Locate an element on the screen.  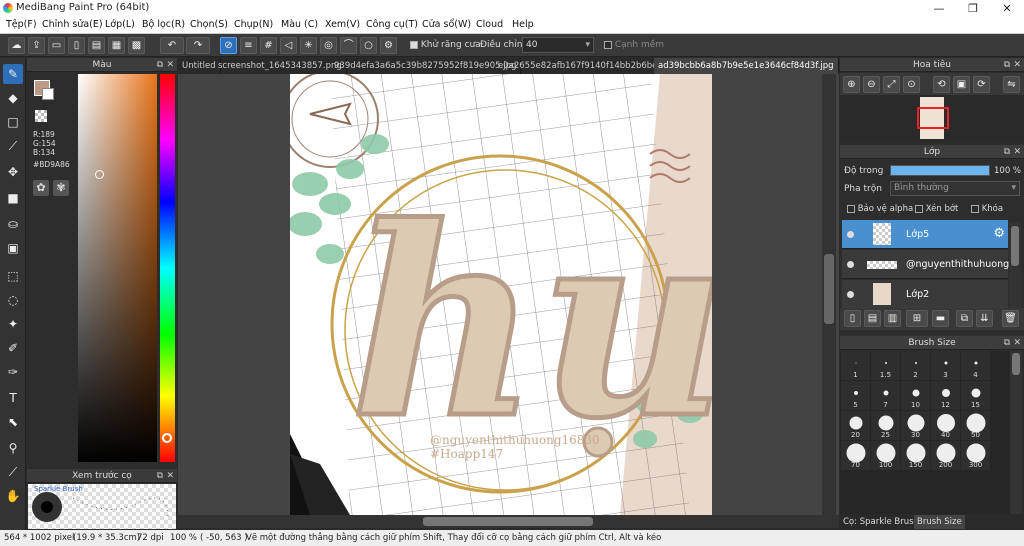
menu-help: Help is located at coordinates (523, 24).